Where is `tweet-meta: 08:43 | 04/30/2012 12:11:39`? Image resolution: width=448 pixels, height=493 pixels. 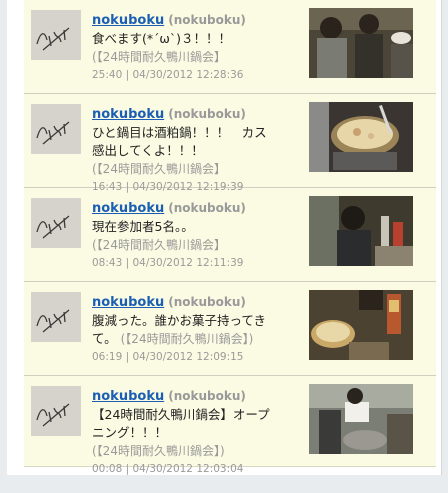
tweet-meta: 08:43 | 04/30/2012 12:11:39 is located at coordinates (168, 263).